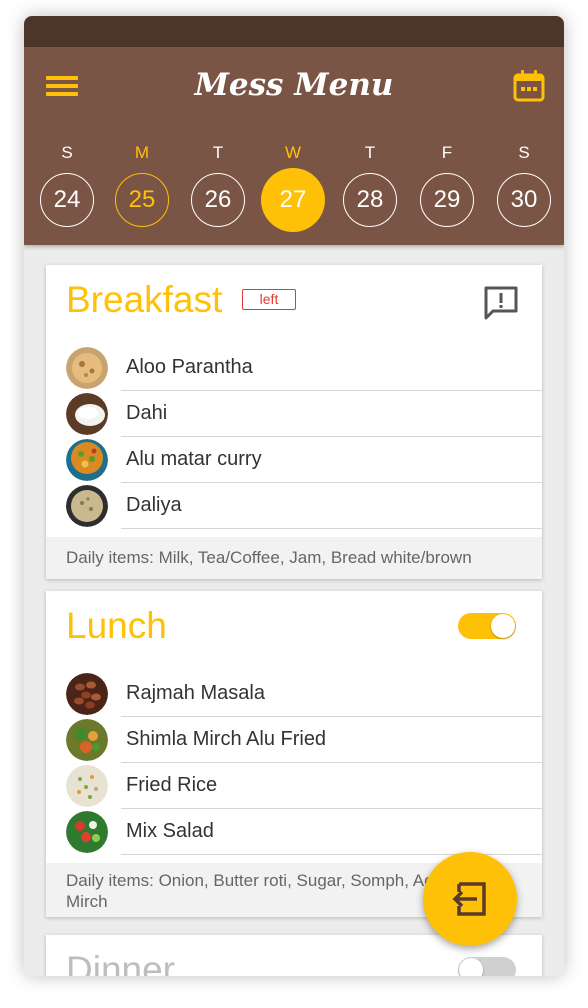  Describe the element at coordinates (294, 694) in the screenshot. I see `list-item: Rajmah Masala` at that location.